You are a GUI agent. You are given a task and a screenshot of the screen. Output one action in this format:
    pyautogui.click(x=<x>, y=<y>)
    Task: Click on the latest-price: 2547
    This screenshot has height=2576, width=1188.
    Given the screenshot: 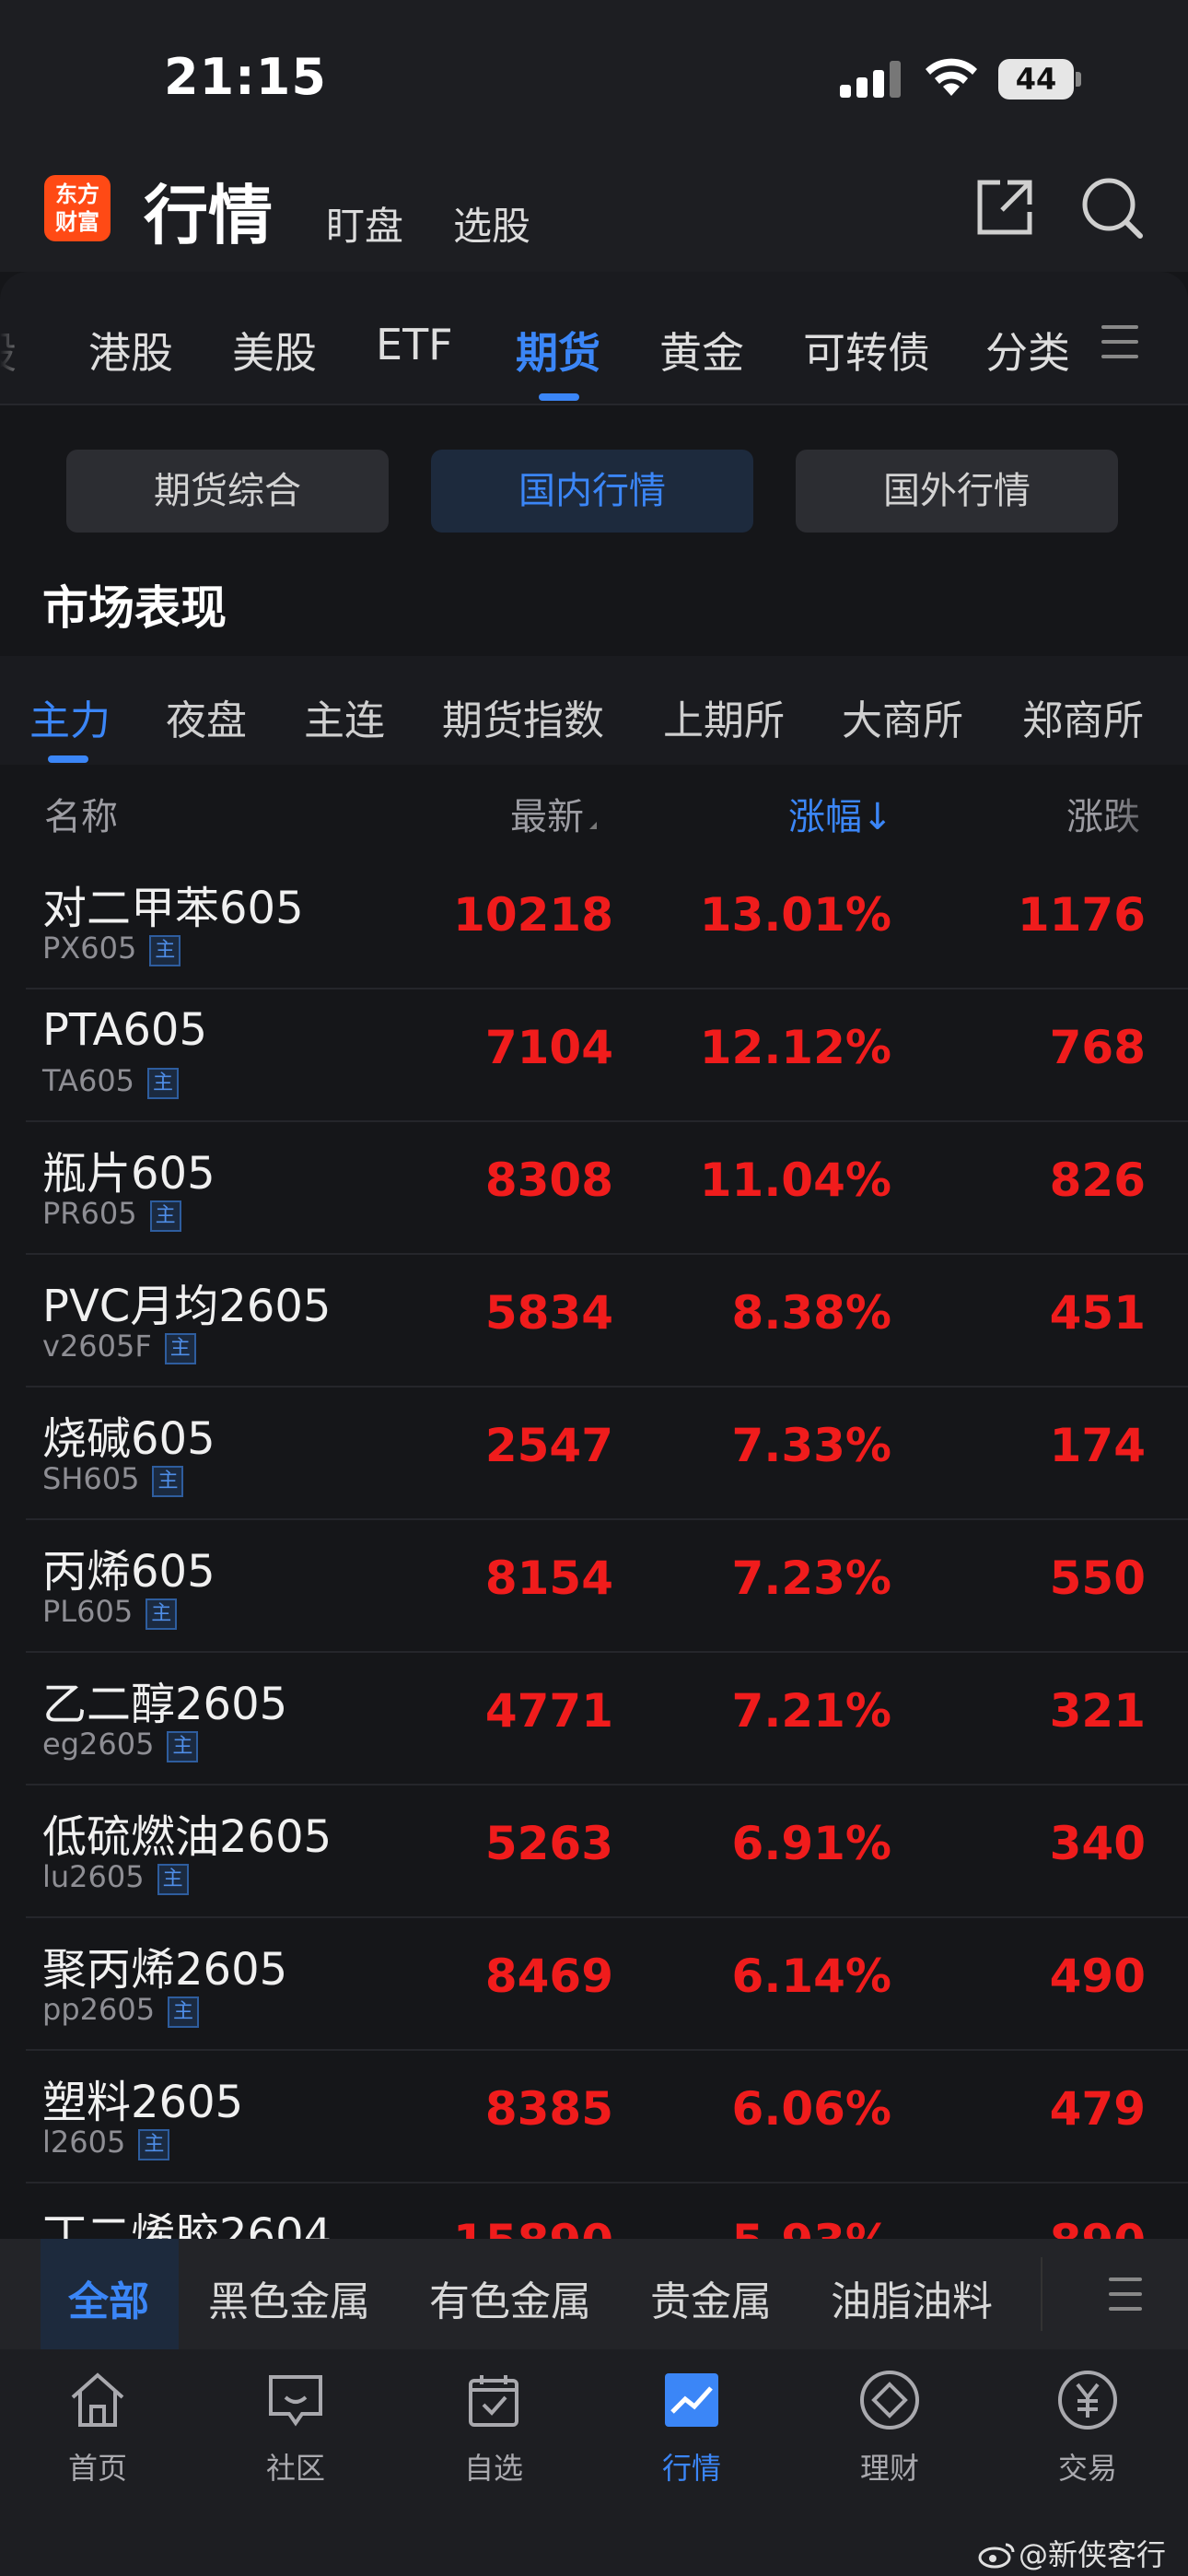 What is the action you would take?
    pyautogui.click(x=548, y=1445)
    